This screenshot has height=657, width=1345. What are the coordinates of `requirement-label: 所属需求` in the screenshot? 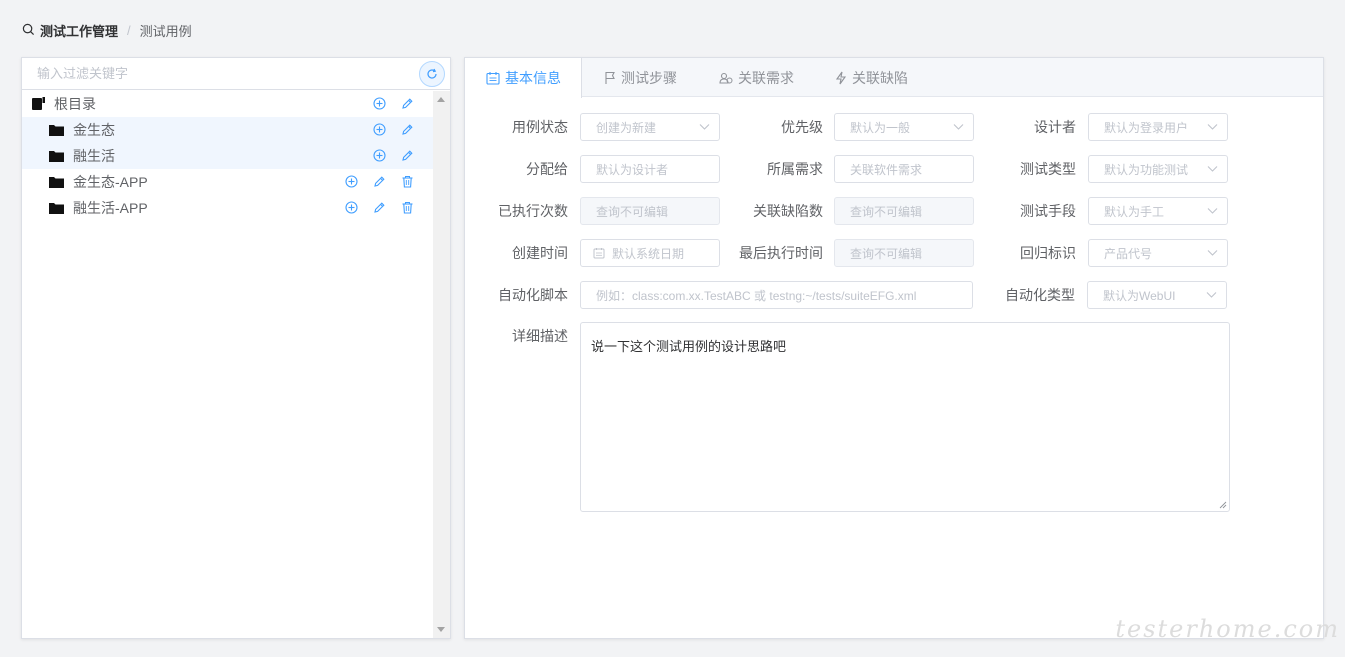 It's located at (795, 169).